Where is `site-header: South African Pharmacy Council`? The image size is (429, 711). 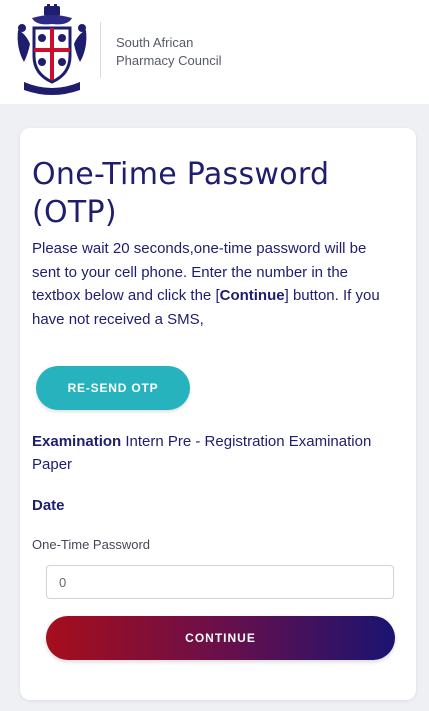 site-header: South African Pharmacy Council is located at coordinates (214, 50).